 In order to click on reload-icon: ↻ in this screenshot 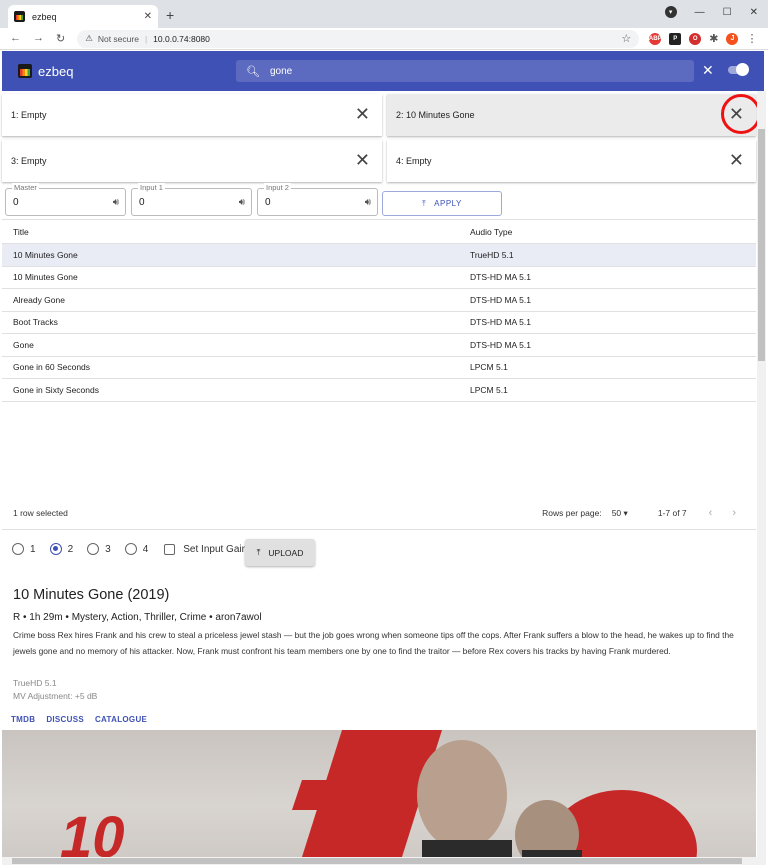, I will do `click(60, 38)`.